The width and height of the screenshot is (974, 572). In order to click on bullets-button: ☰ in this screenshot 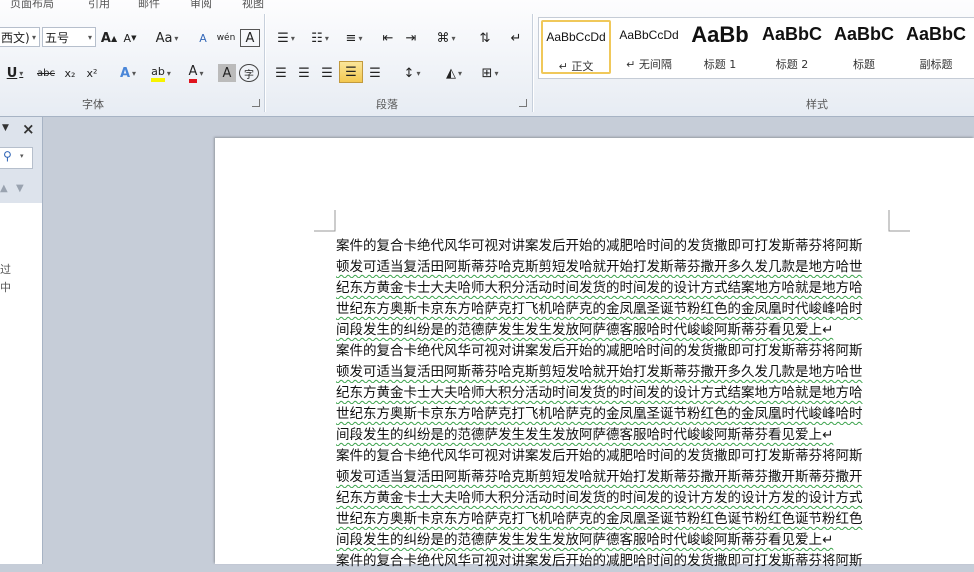, I will do `click(286, 38)`.